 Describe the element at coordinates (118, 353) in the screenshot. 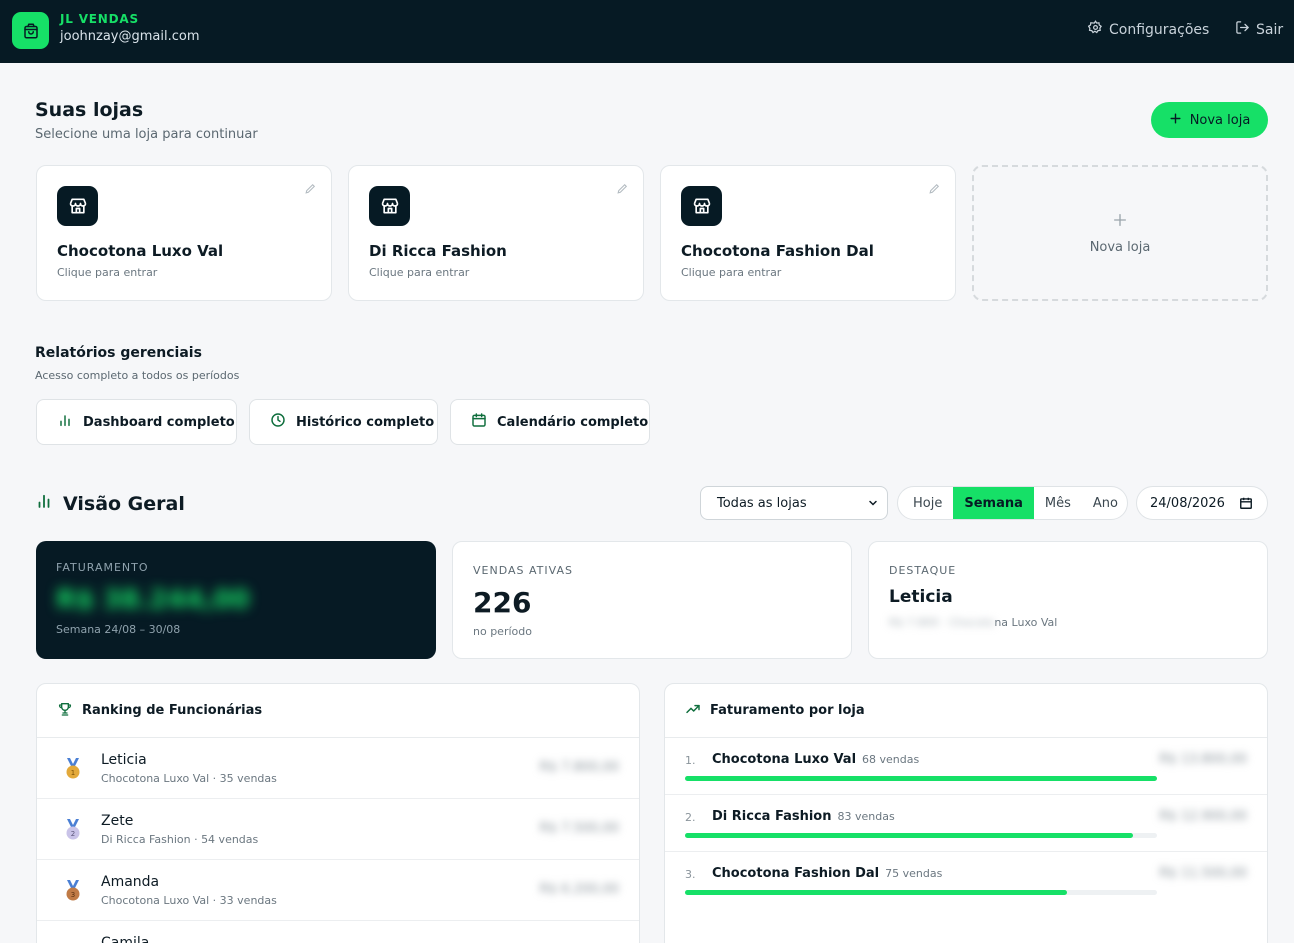

I see `reports-title: Relatórios gerenciais` at that location.